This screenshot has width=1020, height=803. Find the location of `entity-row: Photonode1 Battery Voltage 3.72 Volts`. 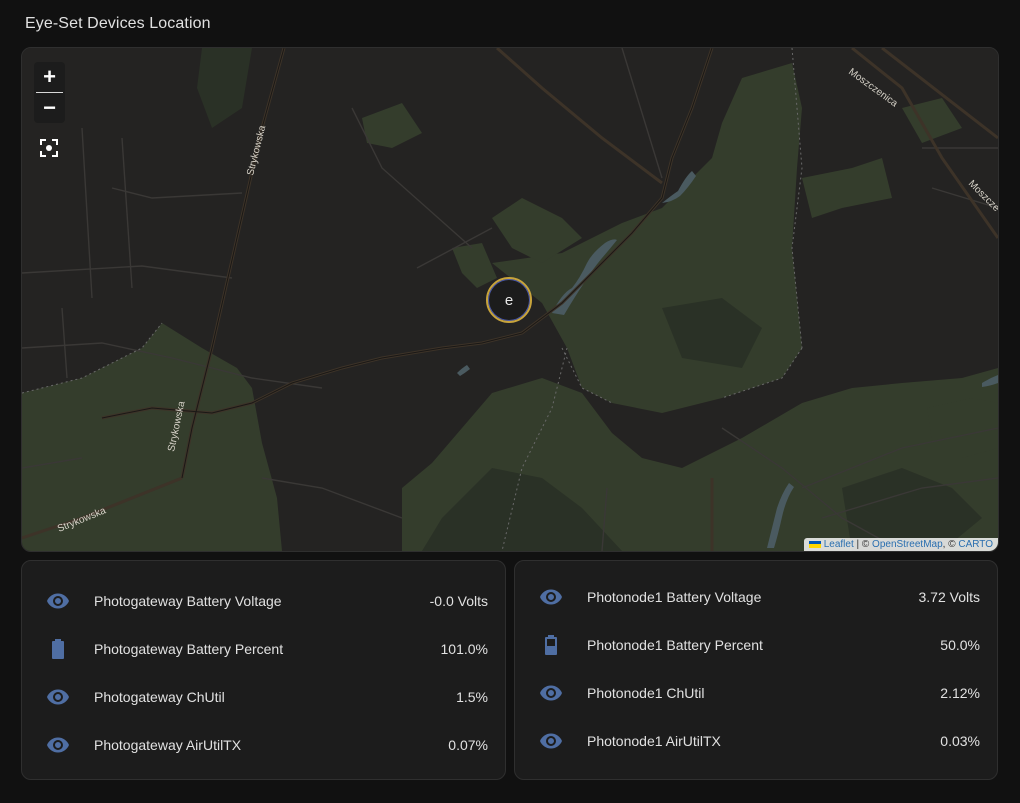

entity-row: Photonode1 Battery Voltage 3.72 Volts is located at coordinates (756, 597).